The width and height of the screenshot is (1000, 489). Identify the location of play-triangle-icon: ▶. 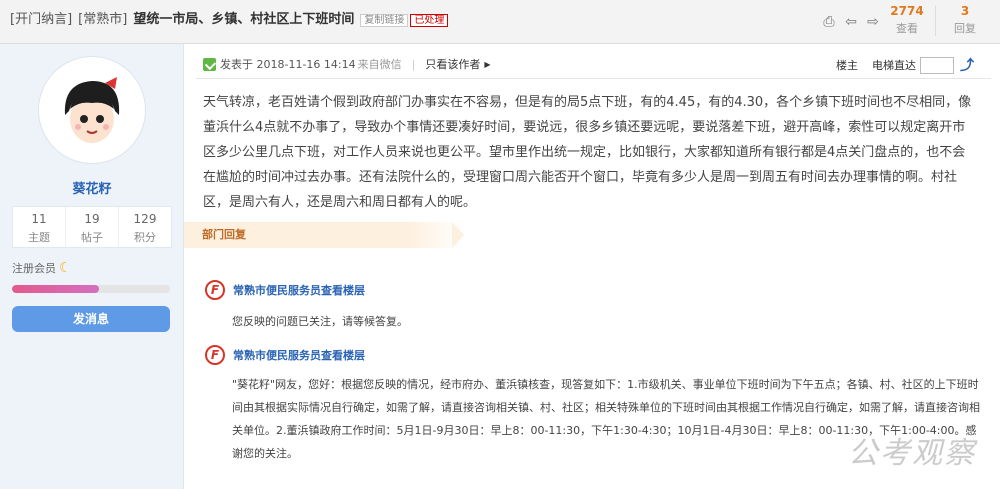
(487, 64).